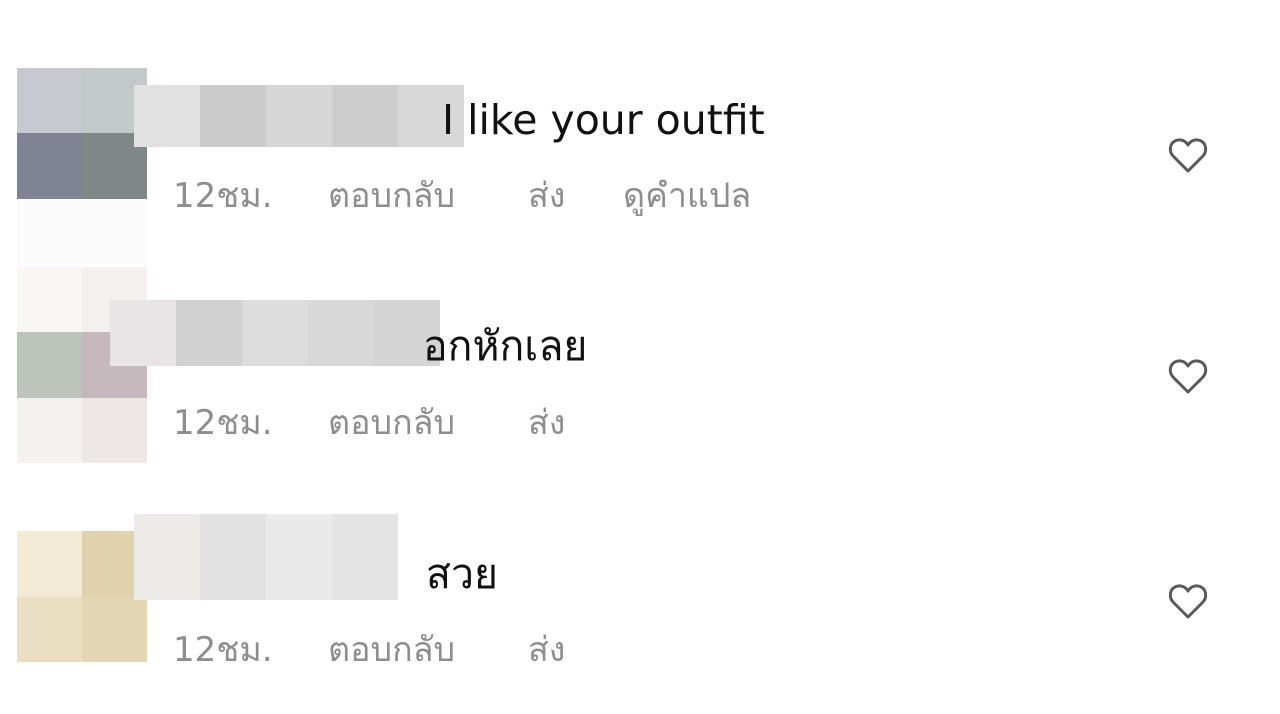 Image resolution: width=1280 pixels, height=714 pixels. Describe the element at coordinates (687, 196) in the screenshot. I see `translate-button: ดูคำแปล` at that location.